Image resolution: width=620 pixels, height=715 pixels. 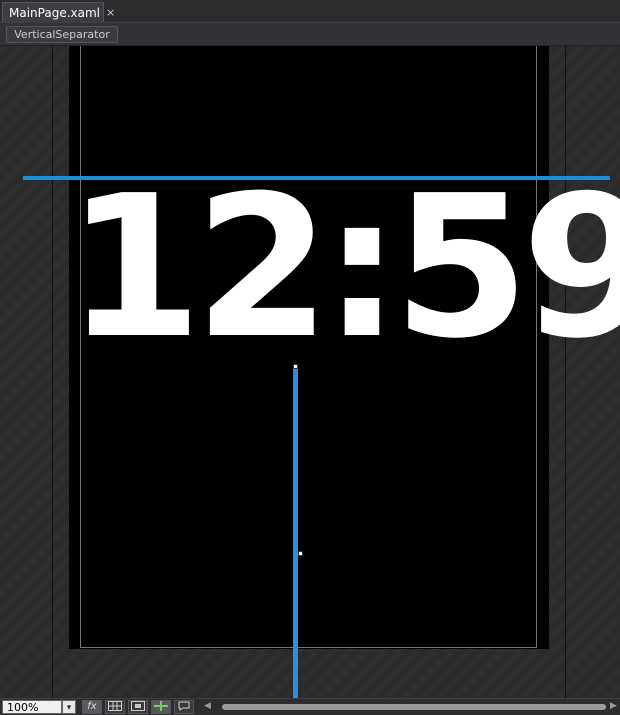 I want to click on grid-icon, so click(x=115, y=707).